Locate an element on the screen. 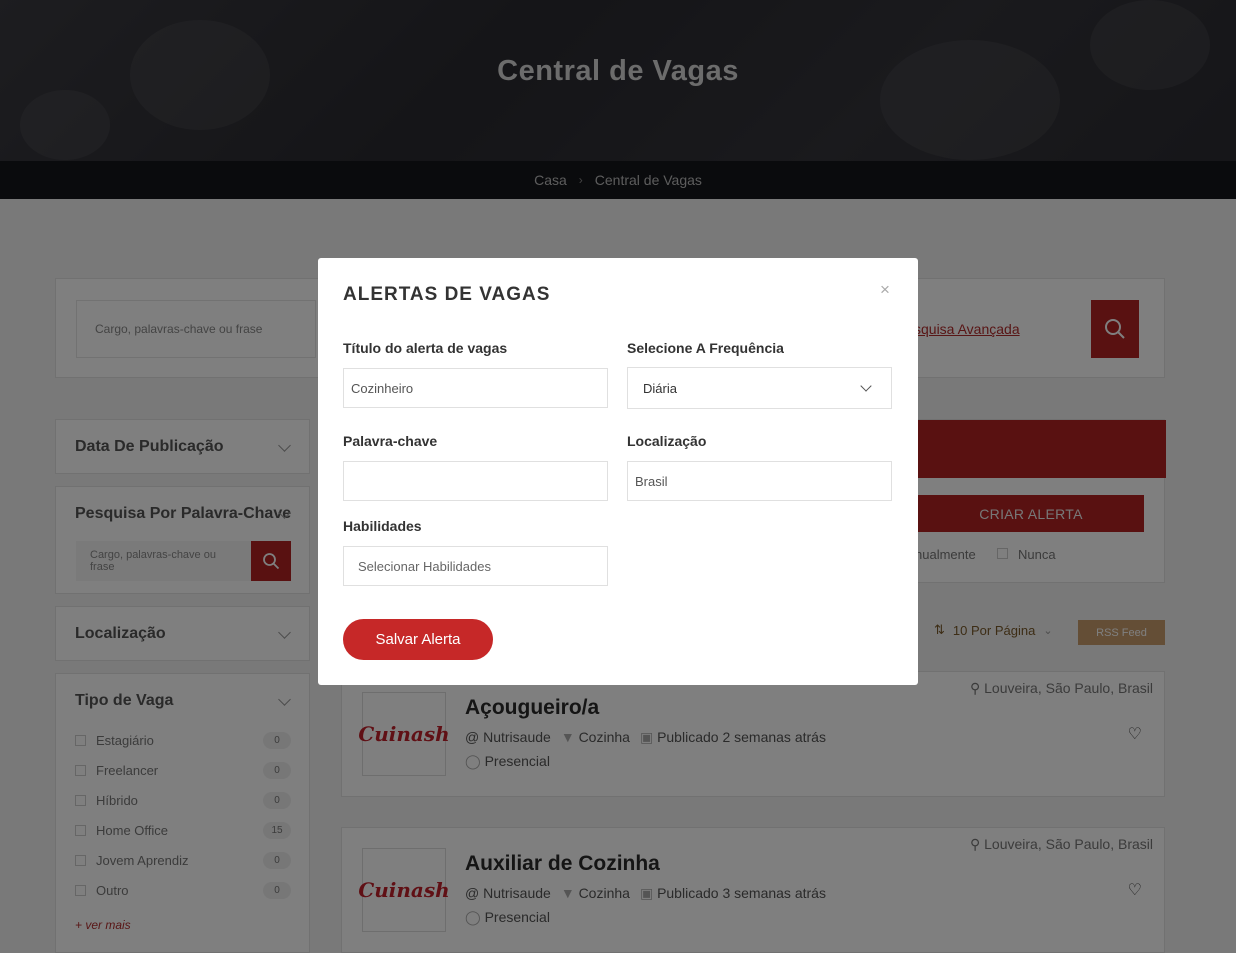 Image resolution: width=1236 pixels, height=953 pixels. skills-label: Habilidades is located at coordinates (382, 526).